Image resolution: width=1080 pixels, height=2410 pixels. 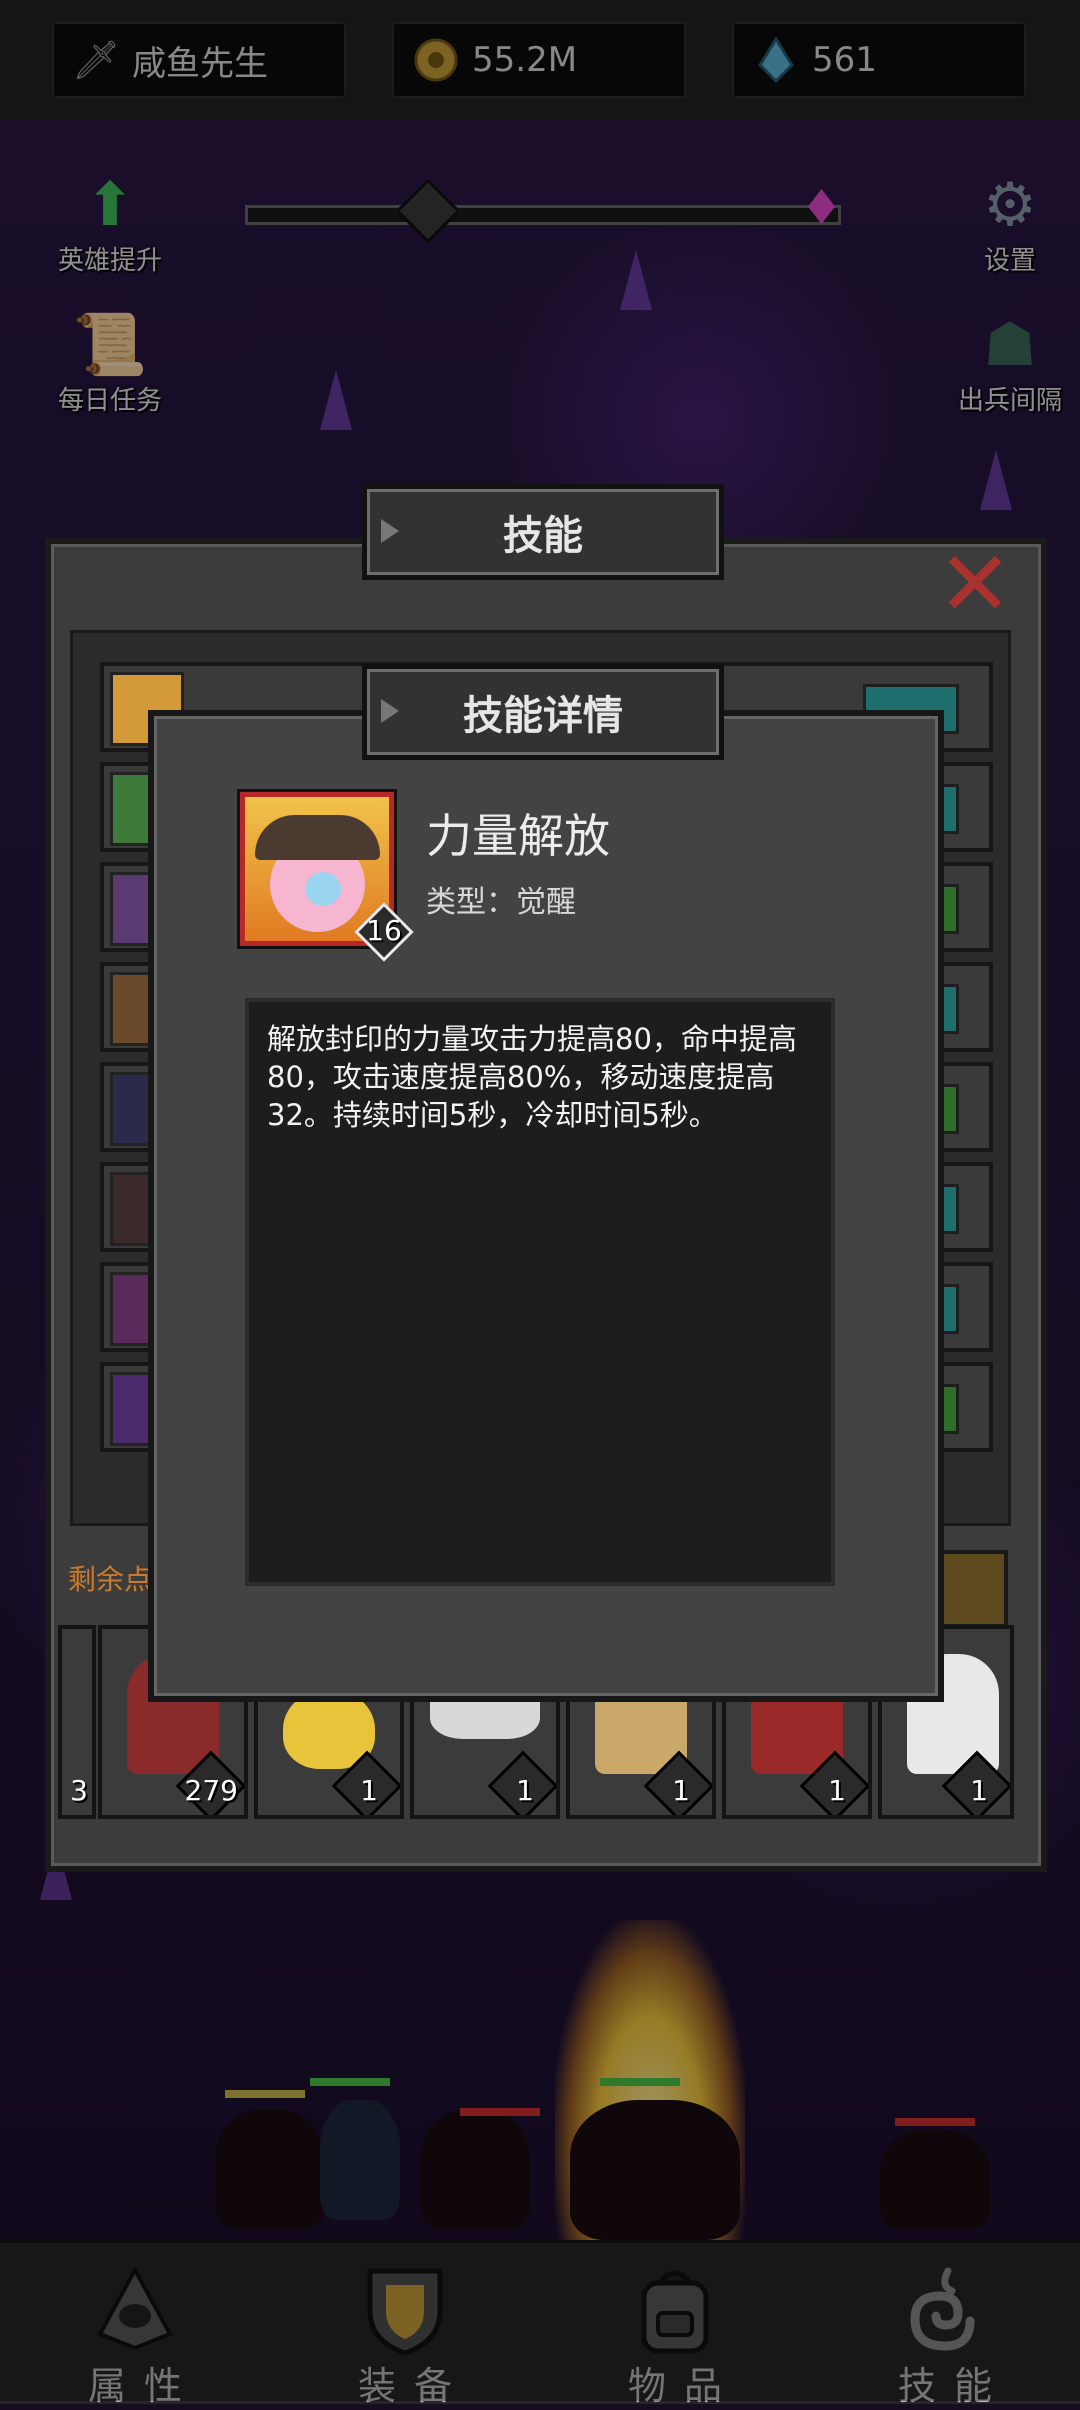 I want to click on skill-level-badge: 16, so click(x=384, y=932).